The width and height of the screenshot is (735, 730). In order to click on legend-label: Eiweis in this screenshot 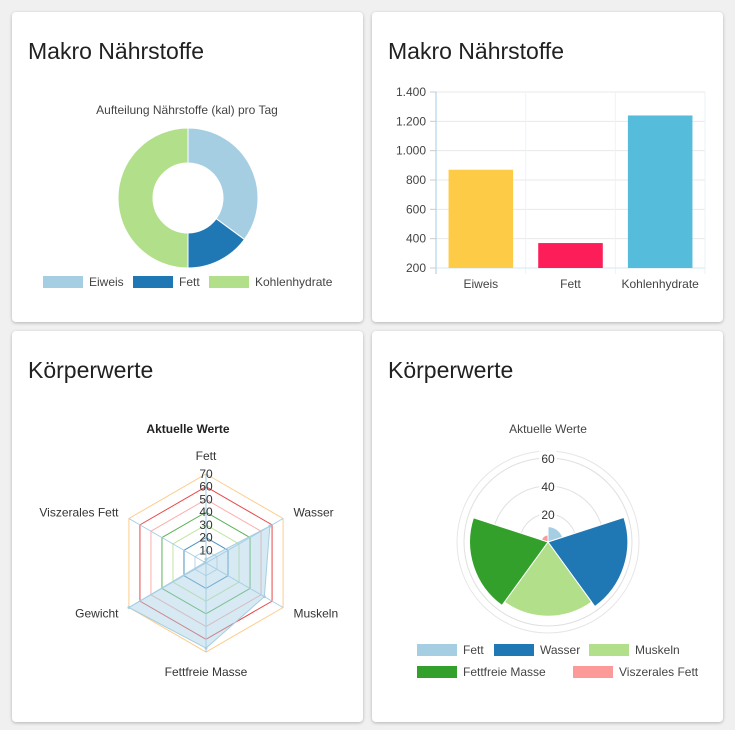, I will do `click(106, 282)`.